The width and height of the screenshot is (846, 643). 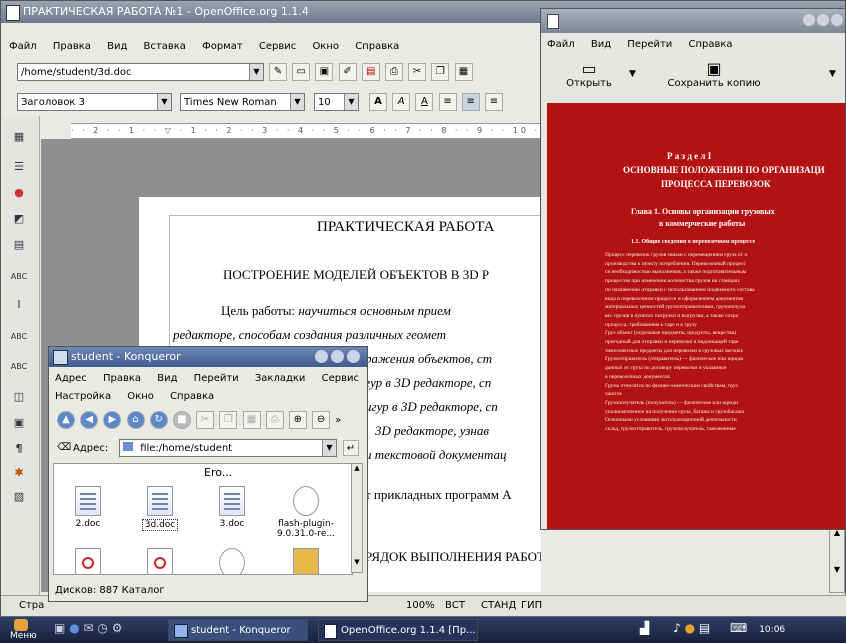 What do you see at coordinates (112, 420) in the screenshot?
I see `forward-arrow-icon: ▶` at bounding box center [112, 420].